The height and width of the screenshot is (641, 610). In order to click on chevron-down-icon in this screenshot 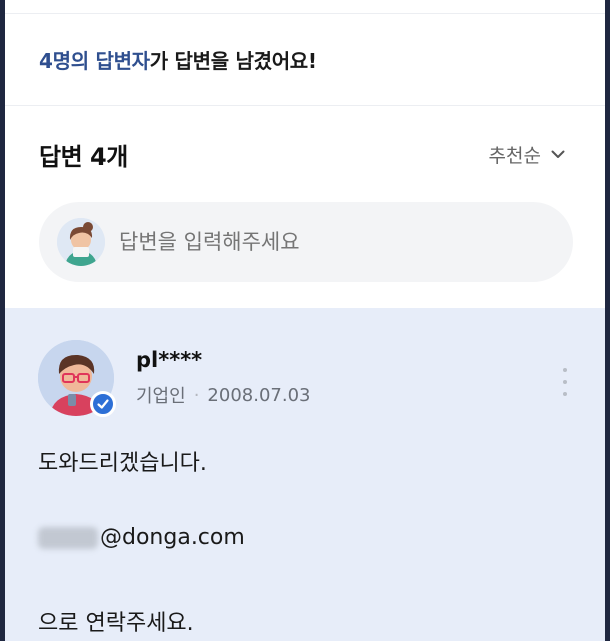, I will do `click(558, 154)`.